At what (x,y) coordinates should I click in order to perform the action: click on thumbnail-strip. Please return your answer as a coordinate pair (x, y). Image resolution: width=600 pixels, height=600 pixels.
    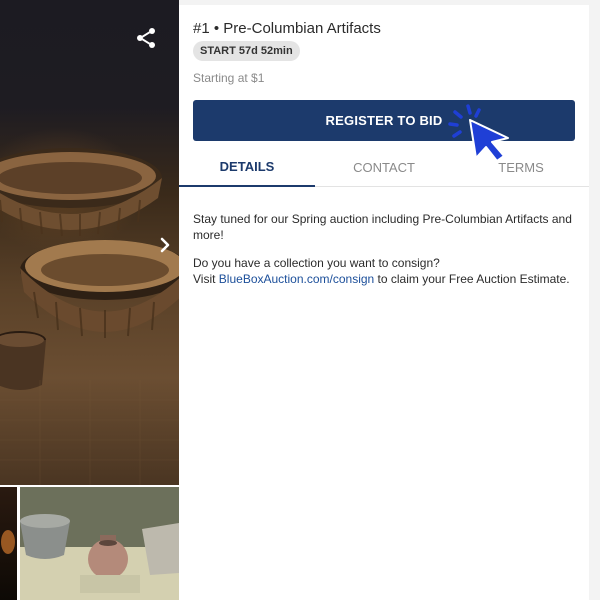
    Looking at the image, I should click on (89, 543).